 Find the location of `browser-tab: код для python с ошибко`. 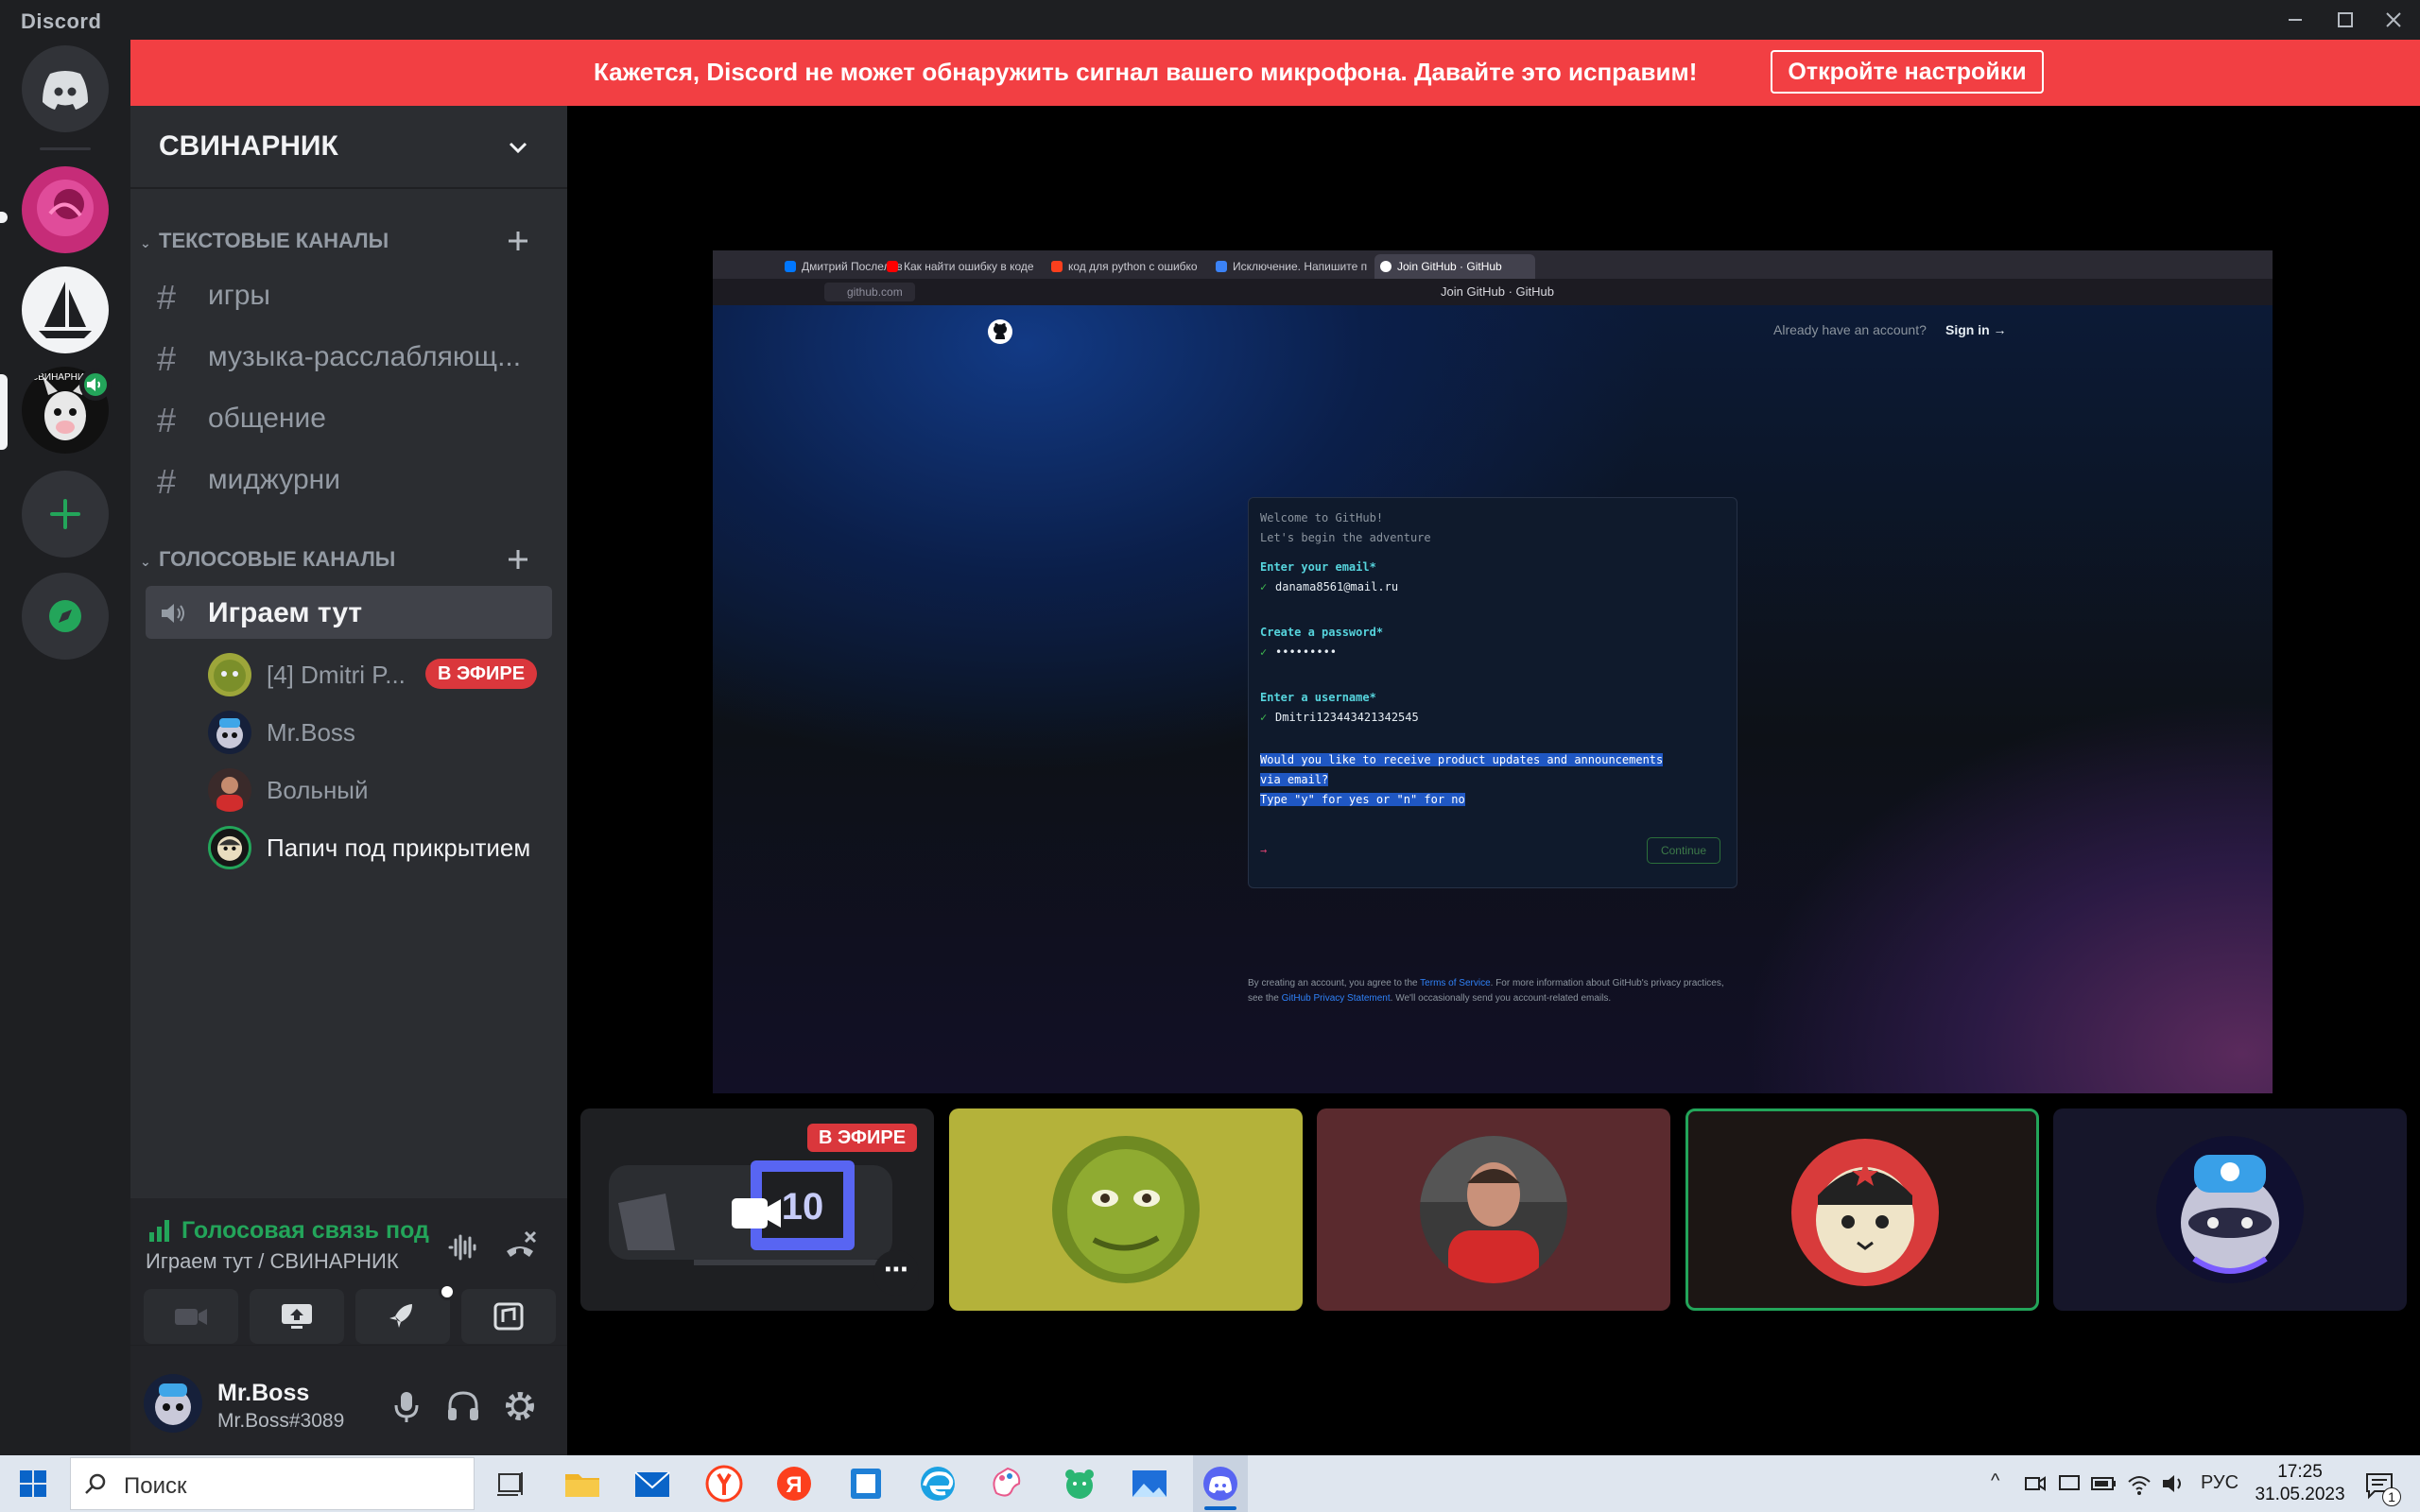

browser-tab: код для python с ошибко is located at coordinates (1126, 266).